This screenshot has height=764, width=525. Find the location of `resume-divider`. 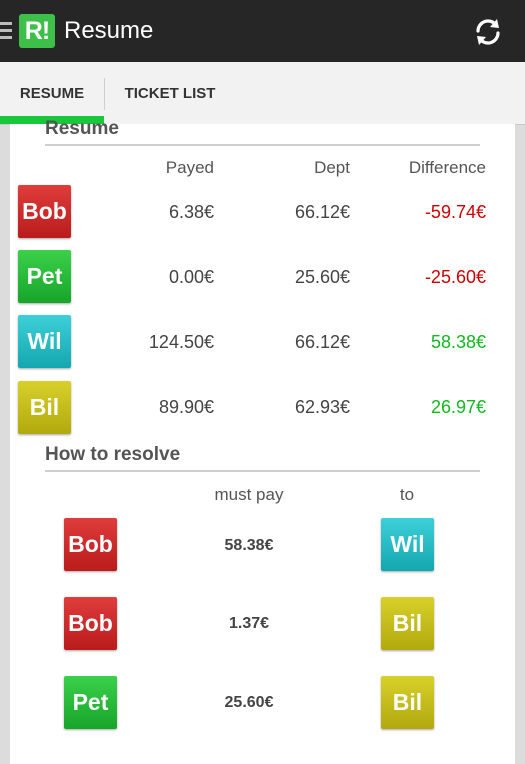

resume-divider is located at coordinates (262, 145).